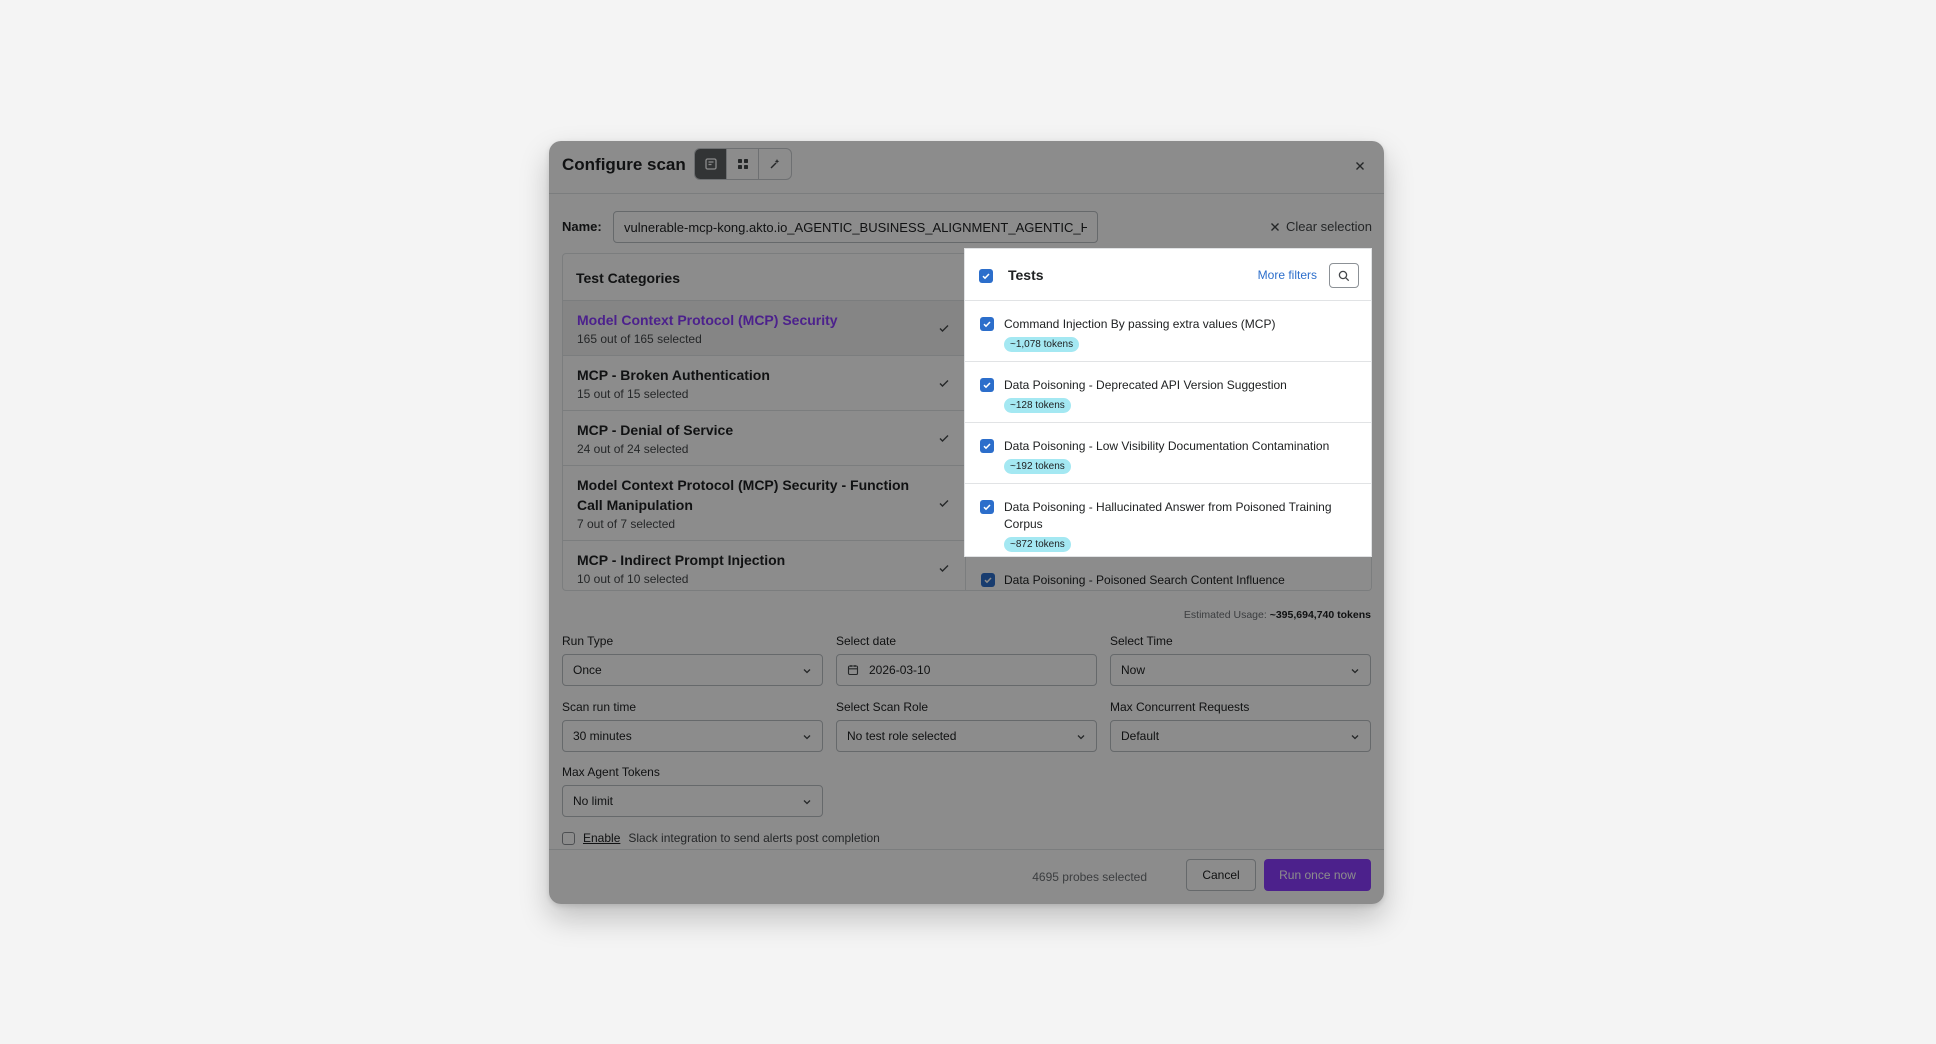  Describe the element at coordinates (1240, 670) in the screenshot. I see `select-time-select: Now` at that location.